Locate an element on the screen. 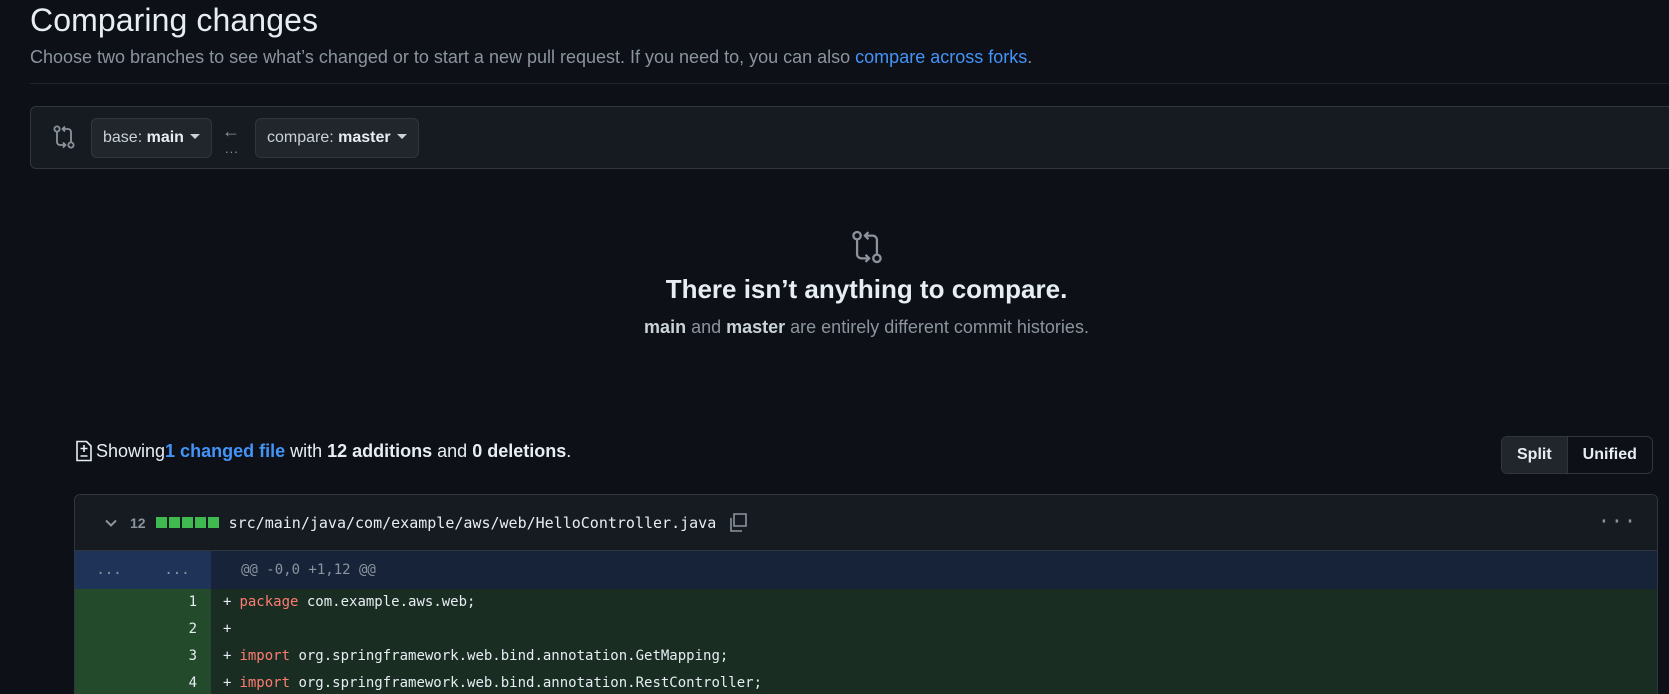 The width and height of the screenshot is (1669, 694). base-prefix: base: is located at coordinates (125, 137).